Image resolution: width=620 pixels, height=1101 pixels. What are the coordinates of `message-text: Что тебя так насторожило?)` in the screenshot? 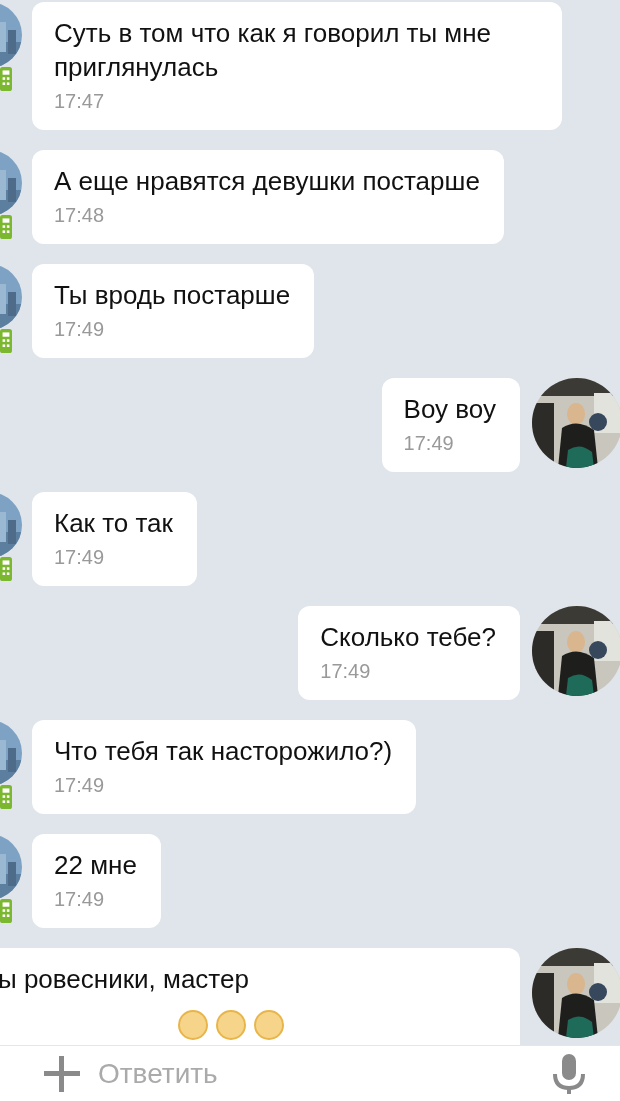 It's located at (223, 751).